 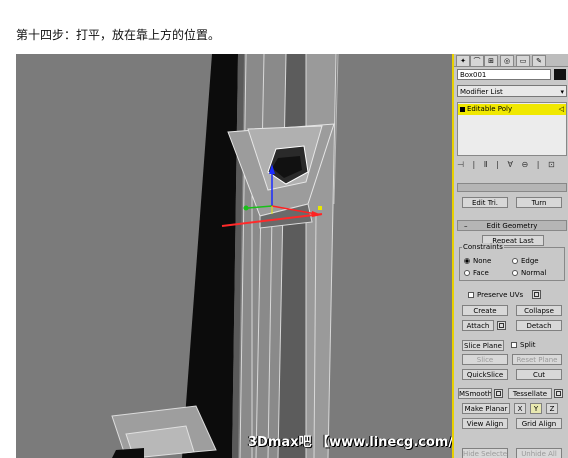 I want to click on make-unique-icon: ∀, so click(x=511, y=164).